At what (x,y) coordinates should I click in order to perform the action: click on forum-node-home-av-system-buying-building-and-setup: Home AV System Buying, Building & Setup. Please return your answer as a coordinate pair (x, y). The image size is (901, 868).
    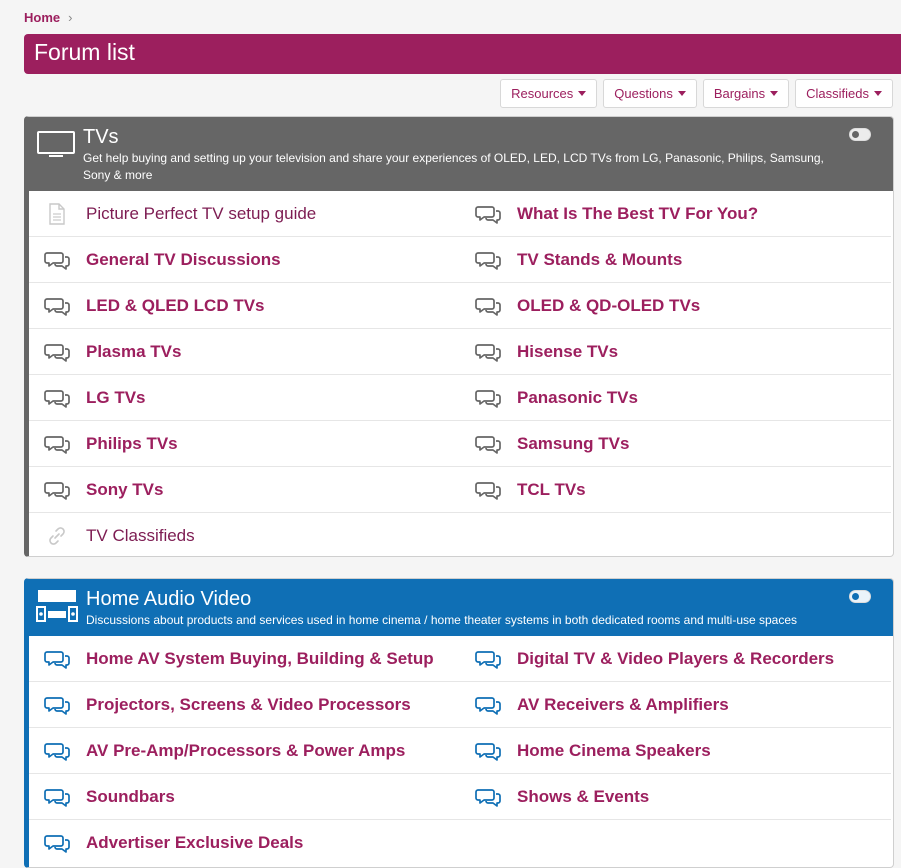
    Looking at the image, I should click on (244, 659).